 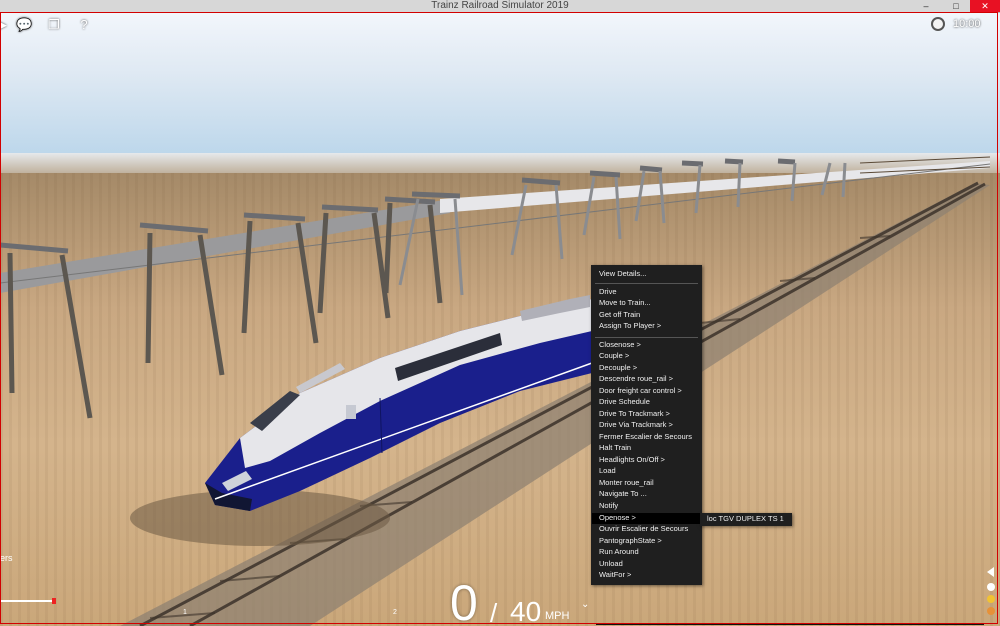 I want to click on windows-icon: ❐, so click(x=54, y=25).